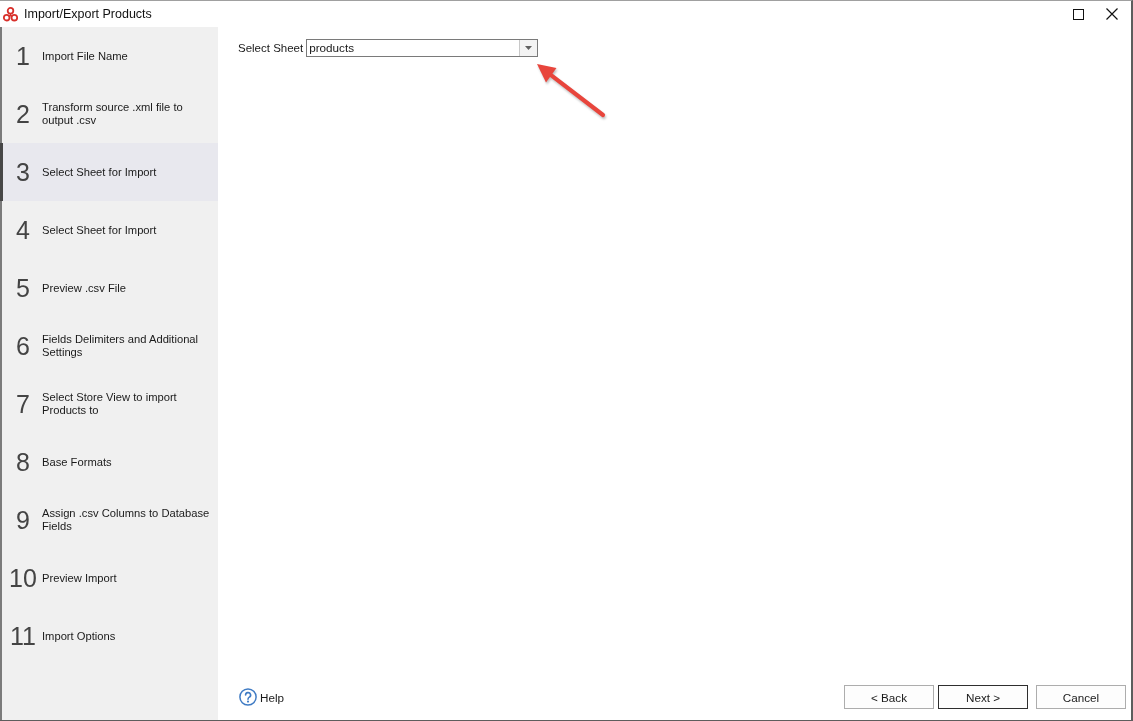 The image size is (1133, 721). Describe the element at coordinates (23, 172) in the screenshot. I see `step-number: 3` at that location.